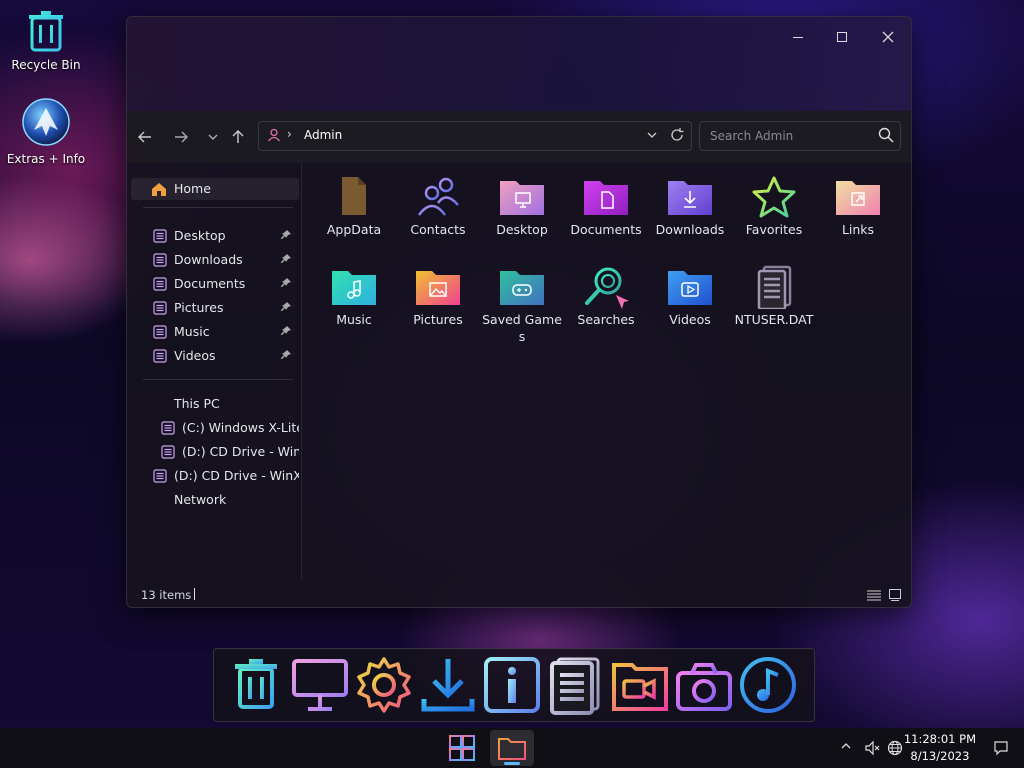 The height and width of the screenshot is (768, 1024). I want to click on system-clock: 11:28:01 PM 8/13/2023, so click(940, 748).